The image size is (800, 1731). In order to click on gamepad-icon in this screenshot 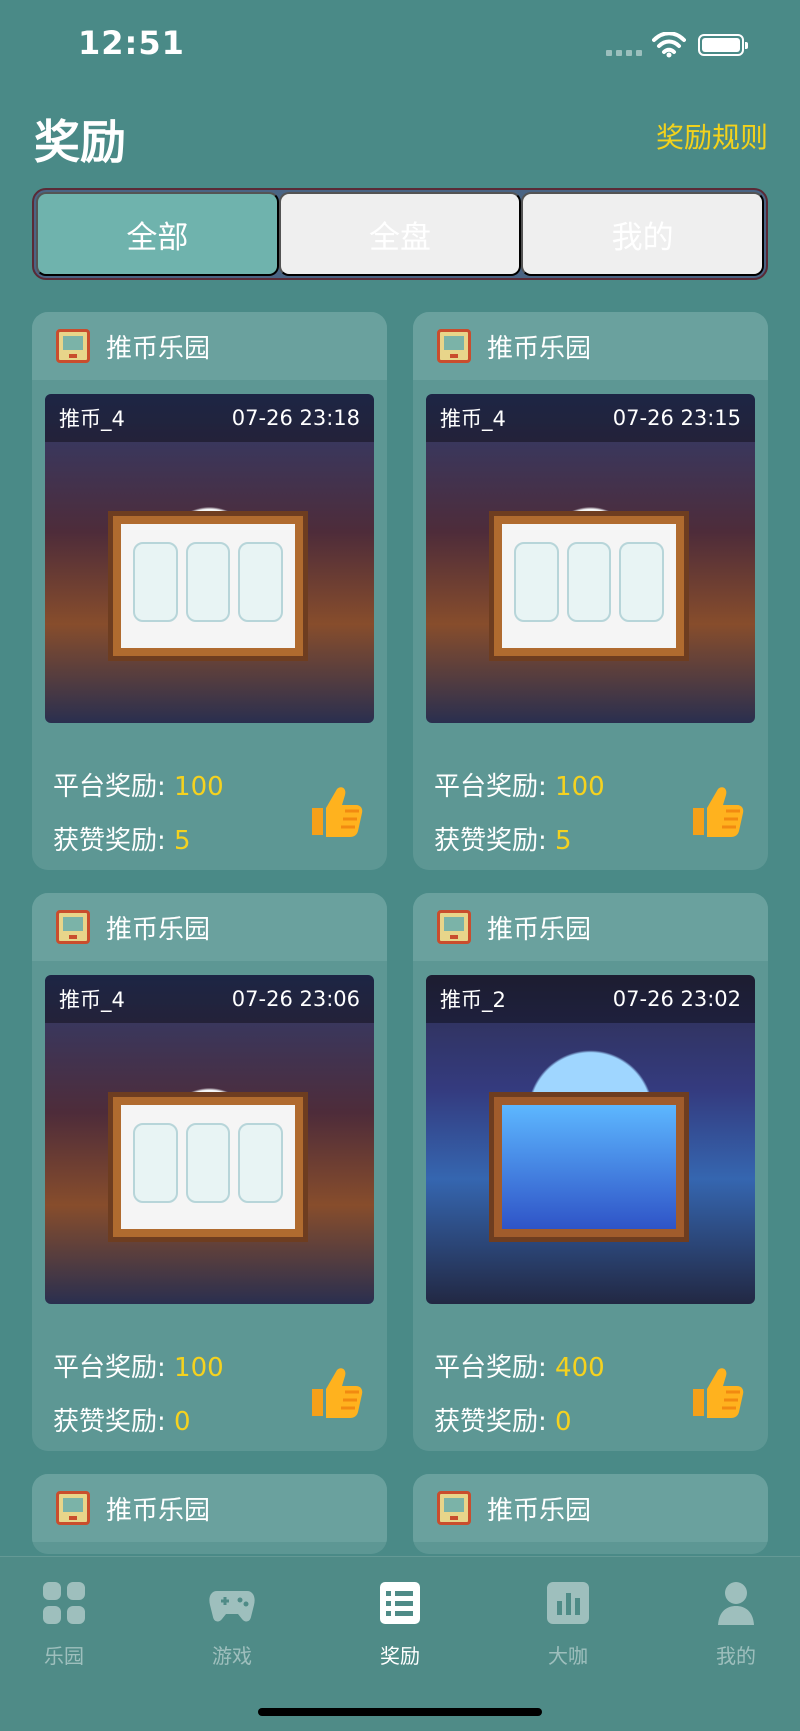, I will do `click(232, 1606)`.